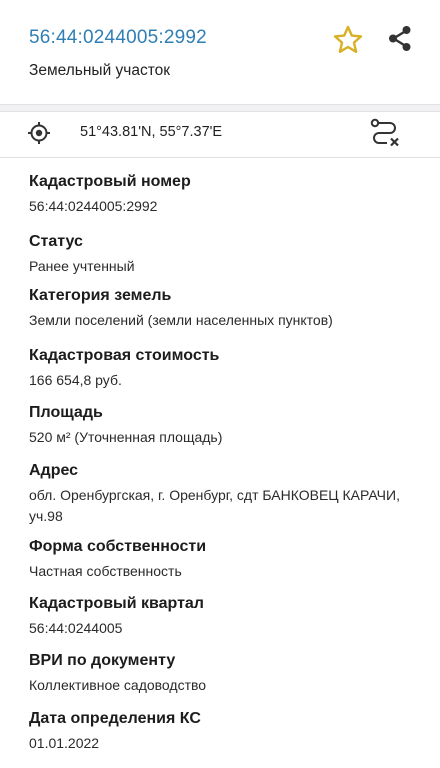 This screenshot has width=440, height=768. I want to click on cadastral-number-title: 56:44:0244005:2992, so click(118, 38).